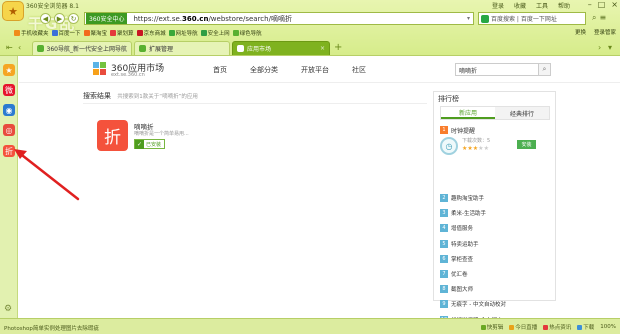 This screenshot has width=620, height=334. What do you see at coordinates (112, 135) in the screenshot?
I see `app-discount-icon: 折` at bounding box center [112, 135].